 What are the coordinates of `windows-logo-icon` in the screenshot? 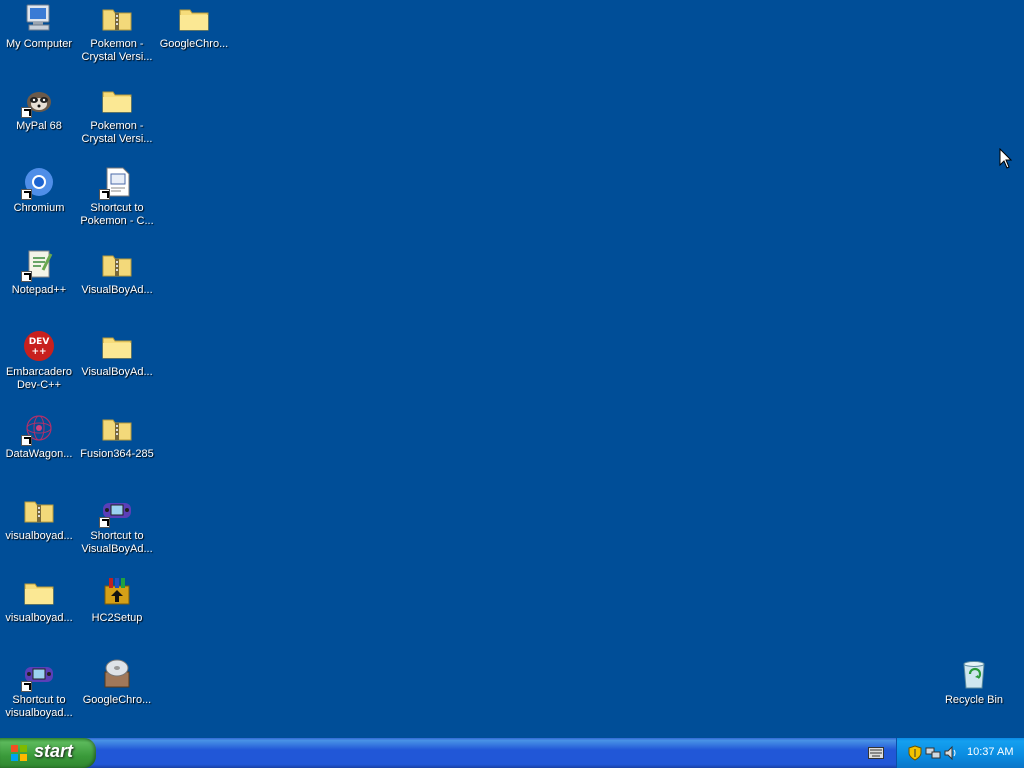 It's located at (19, 753).